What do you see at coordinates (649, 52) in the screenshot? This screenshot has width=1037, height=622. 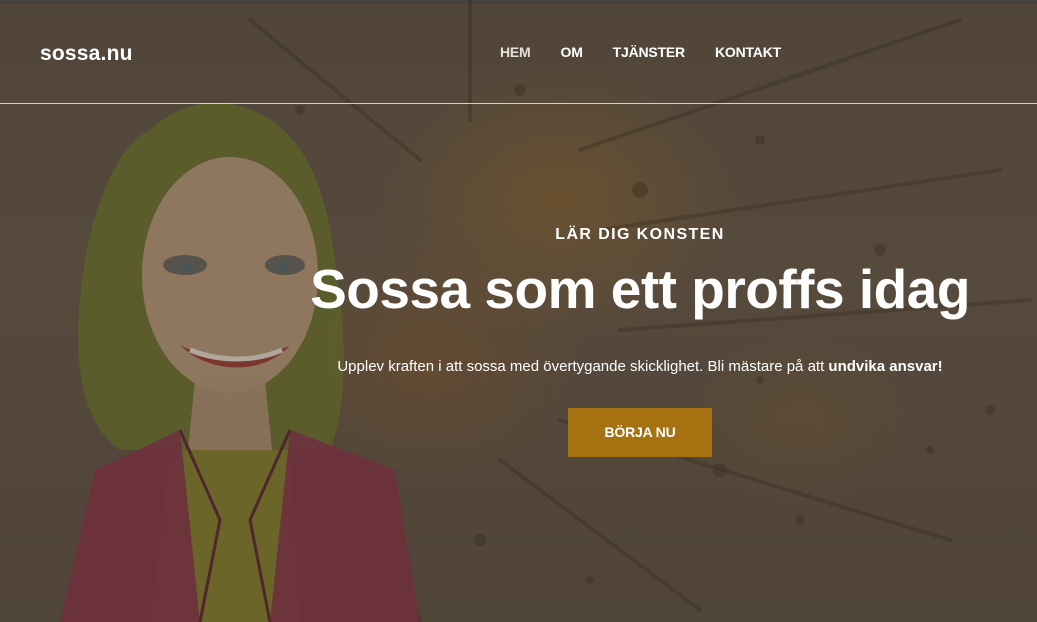 I see `nav-item-tjanster: TJÄNSTER` at bounding box center [649, 52].